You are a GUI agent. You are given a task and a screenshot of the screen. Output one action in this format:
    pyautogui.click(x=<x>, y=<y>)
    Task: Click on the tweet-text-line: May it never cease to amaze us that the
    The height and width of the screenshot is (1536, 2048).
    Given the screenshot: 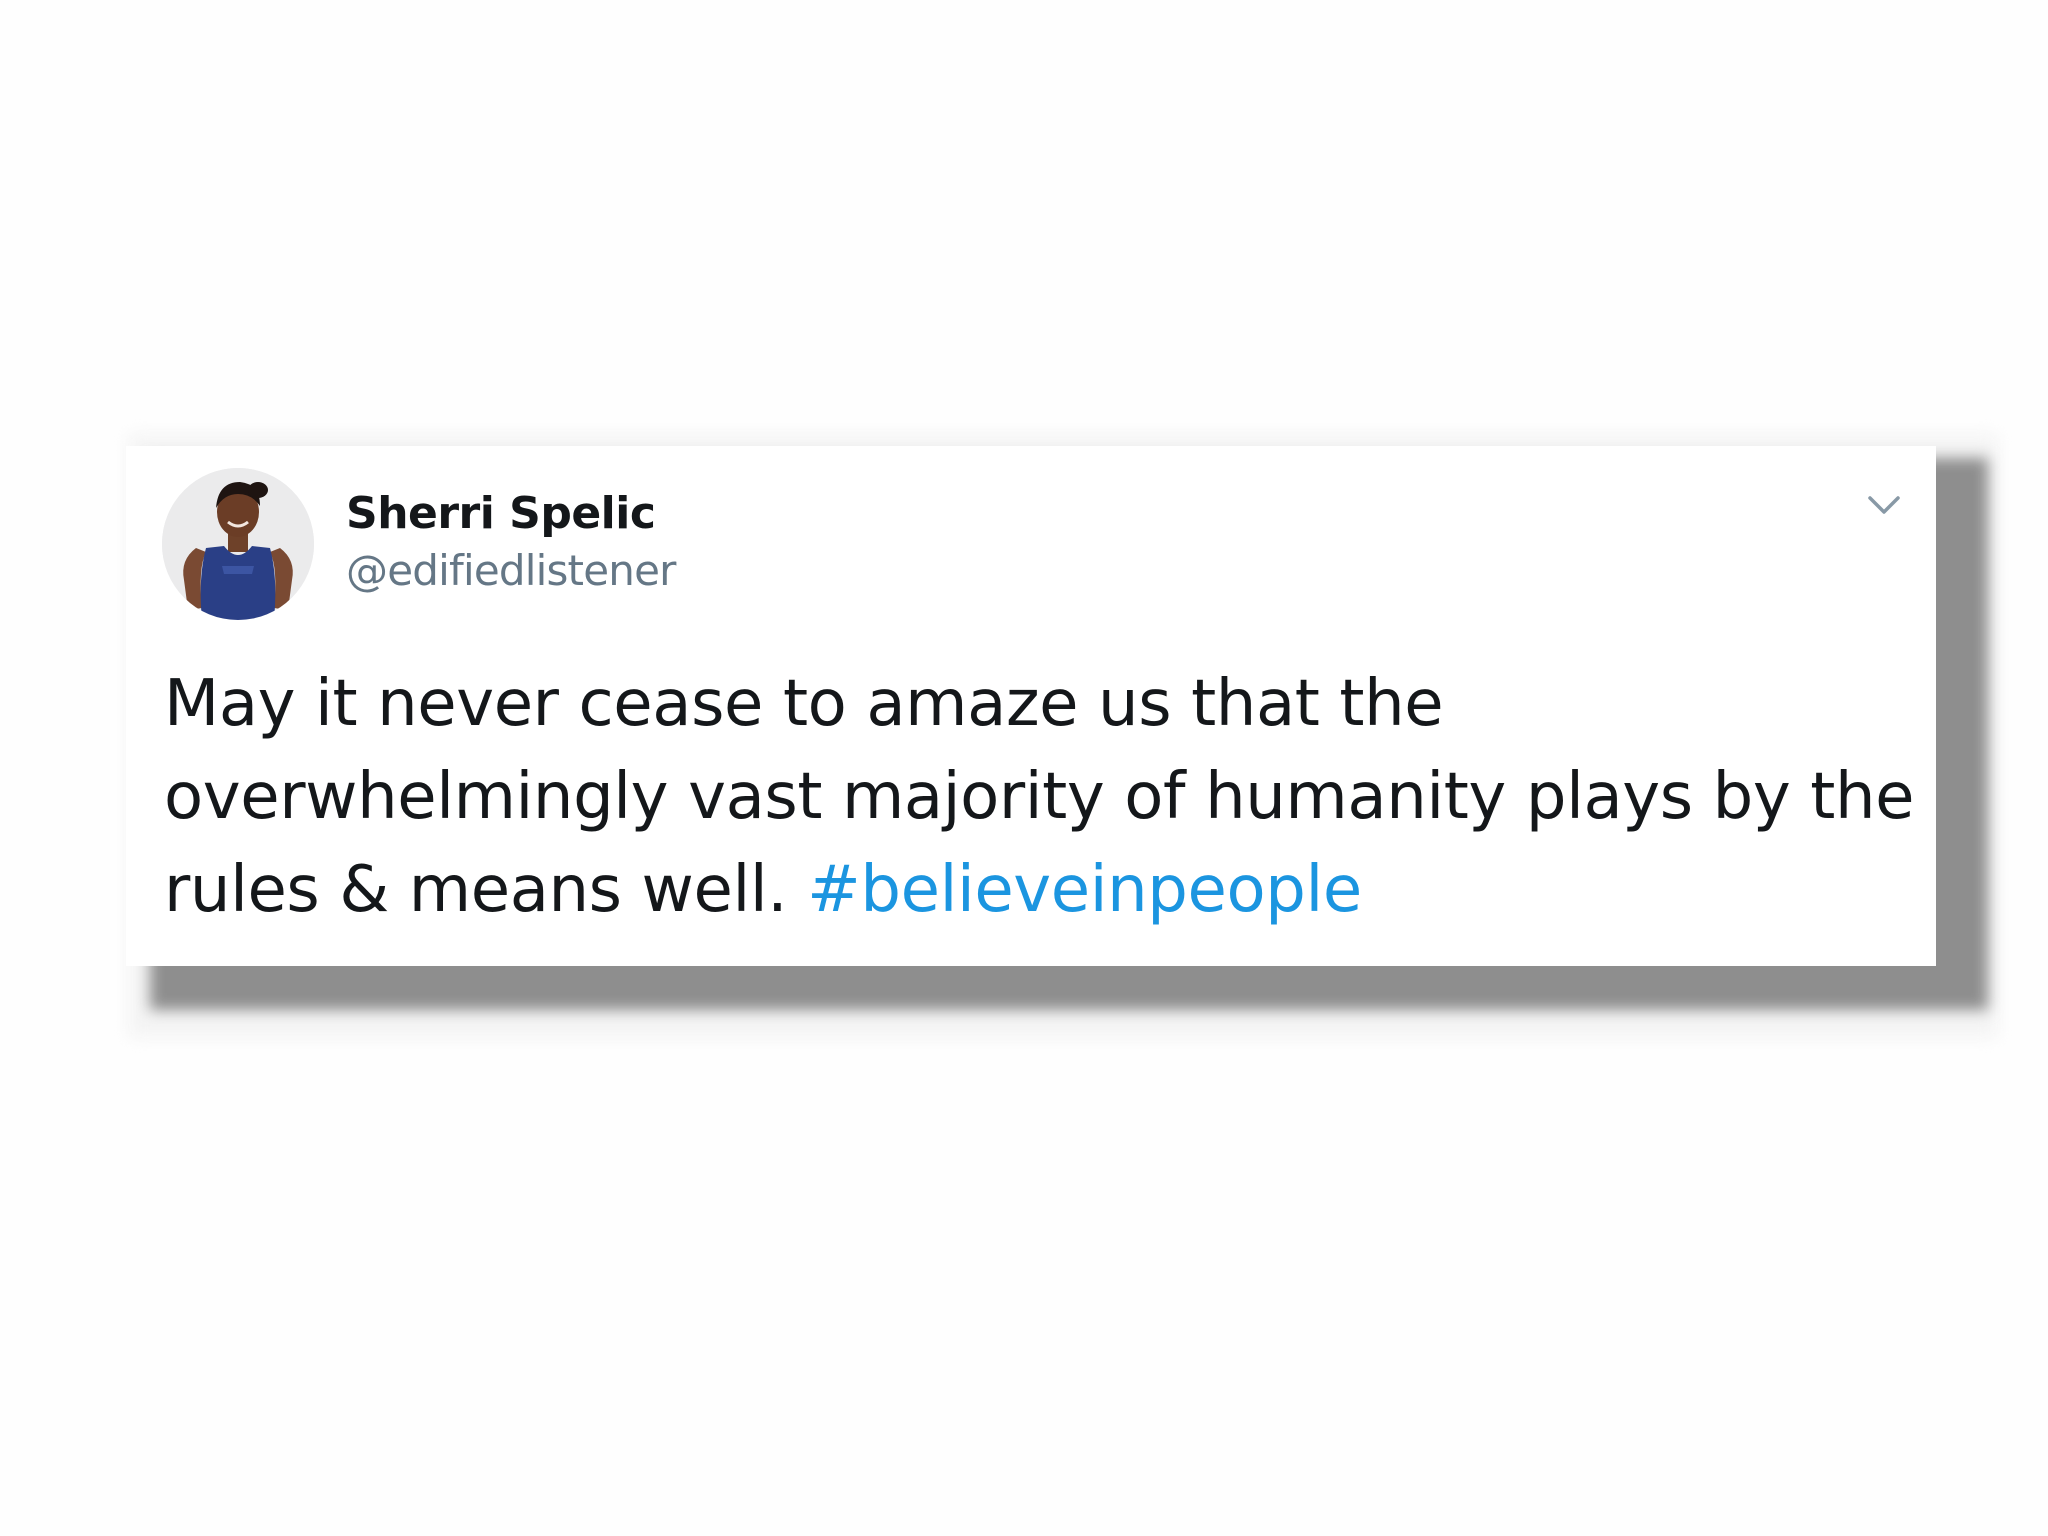 What is the action you would take?
    pyautogui.click(x=804, y=704)
    